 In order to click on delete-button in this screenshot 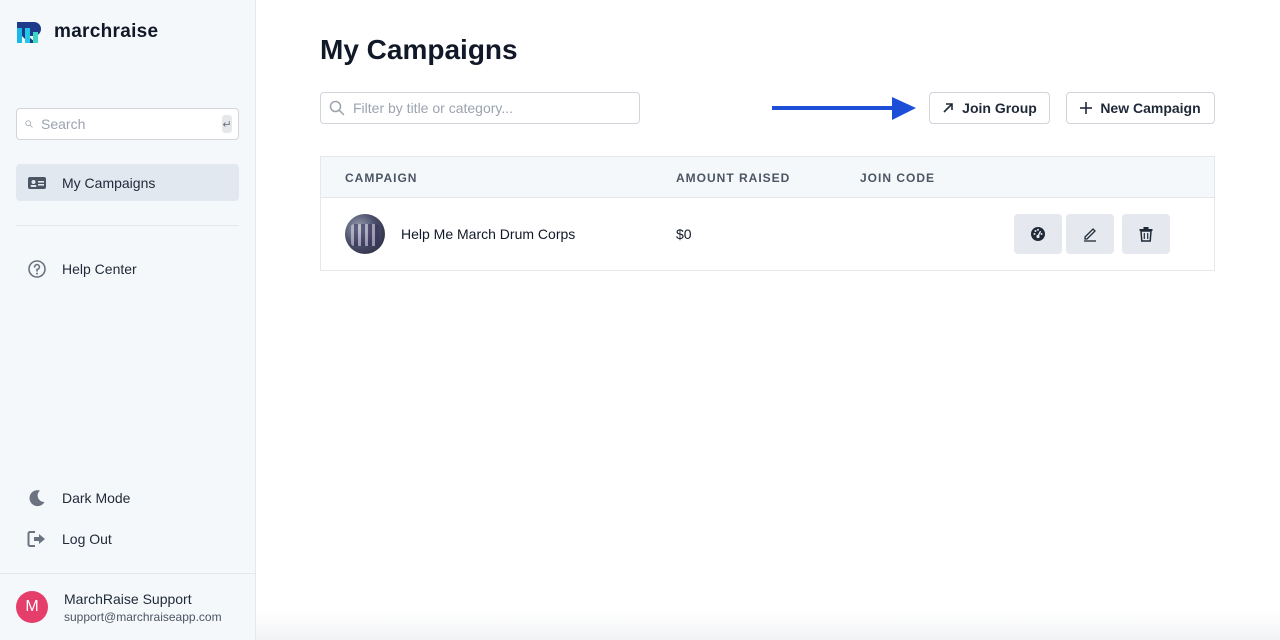, I will do `click(1146, 234)`.